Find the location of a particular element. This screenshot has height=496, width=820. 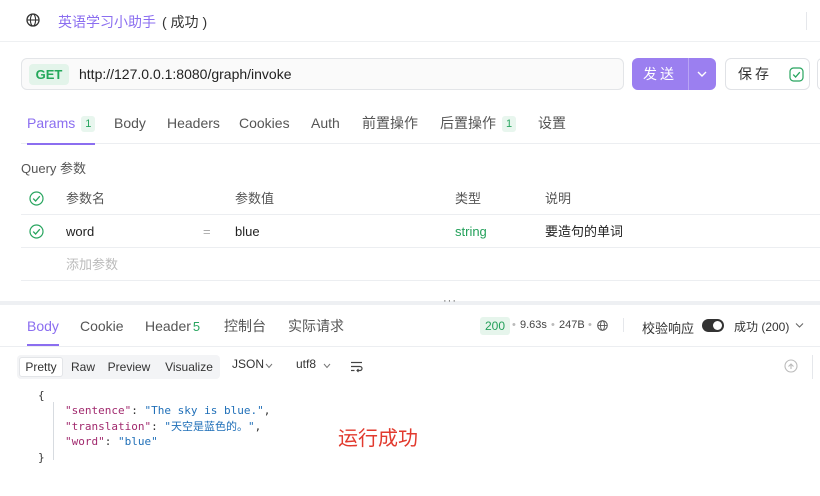

json-key: "word" is located at coordinates (85, 441).